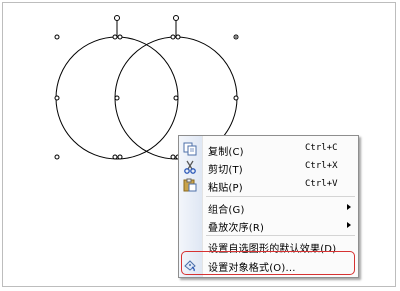 This screenshot has width=400, height=291. Describe the element at coordinates (225, 188) in the screenshot. I see `menu-item-label: 粘贴(P)` at that location.